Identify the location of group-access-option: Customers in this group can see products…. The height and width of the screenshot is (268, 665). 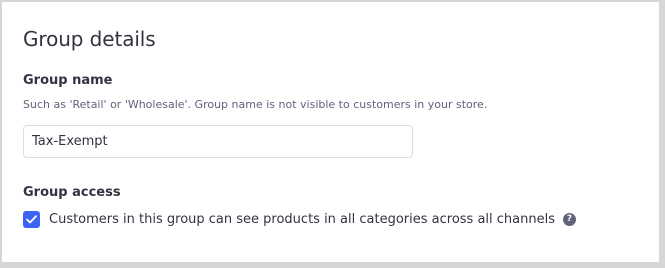
(299, 219).